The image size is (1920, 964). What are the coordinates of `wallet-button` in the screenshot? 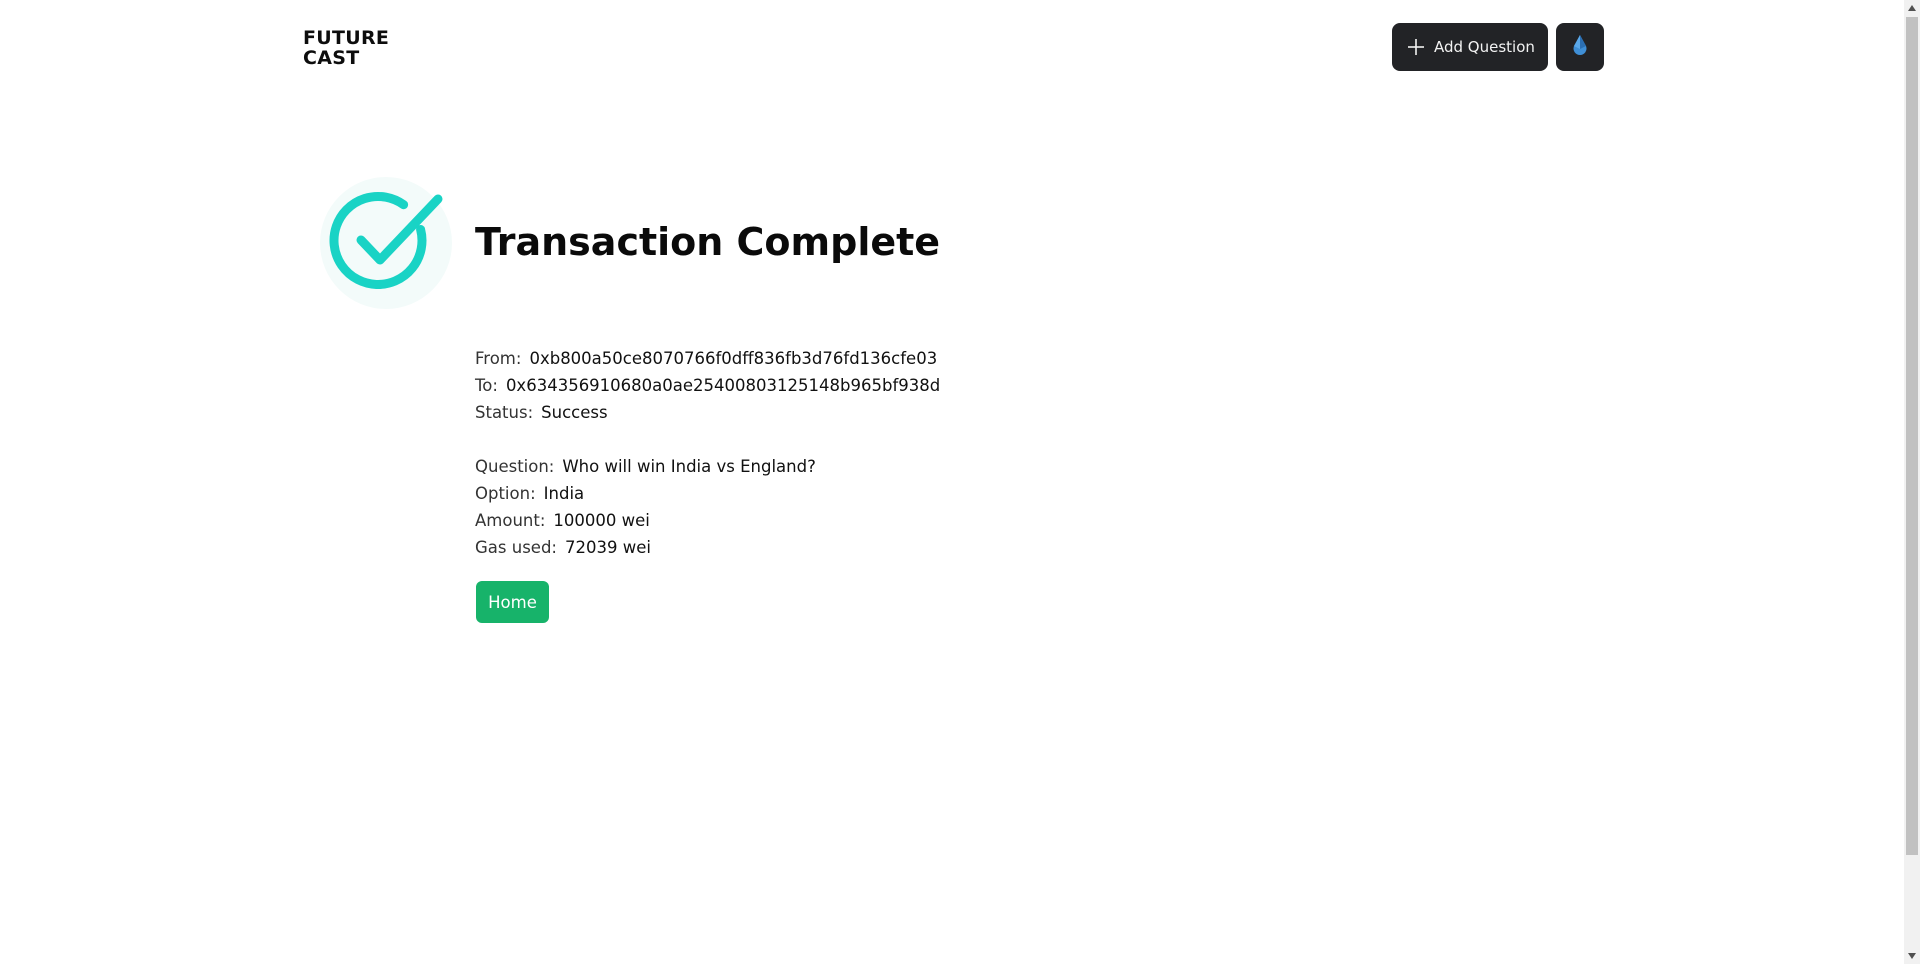 It's located at (1579, 47).